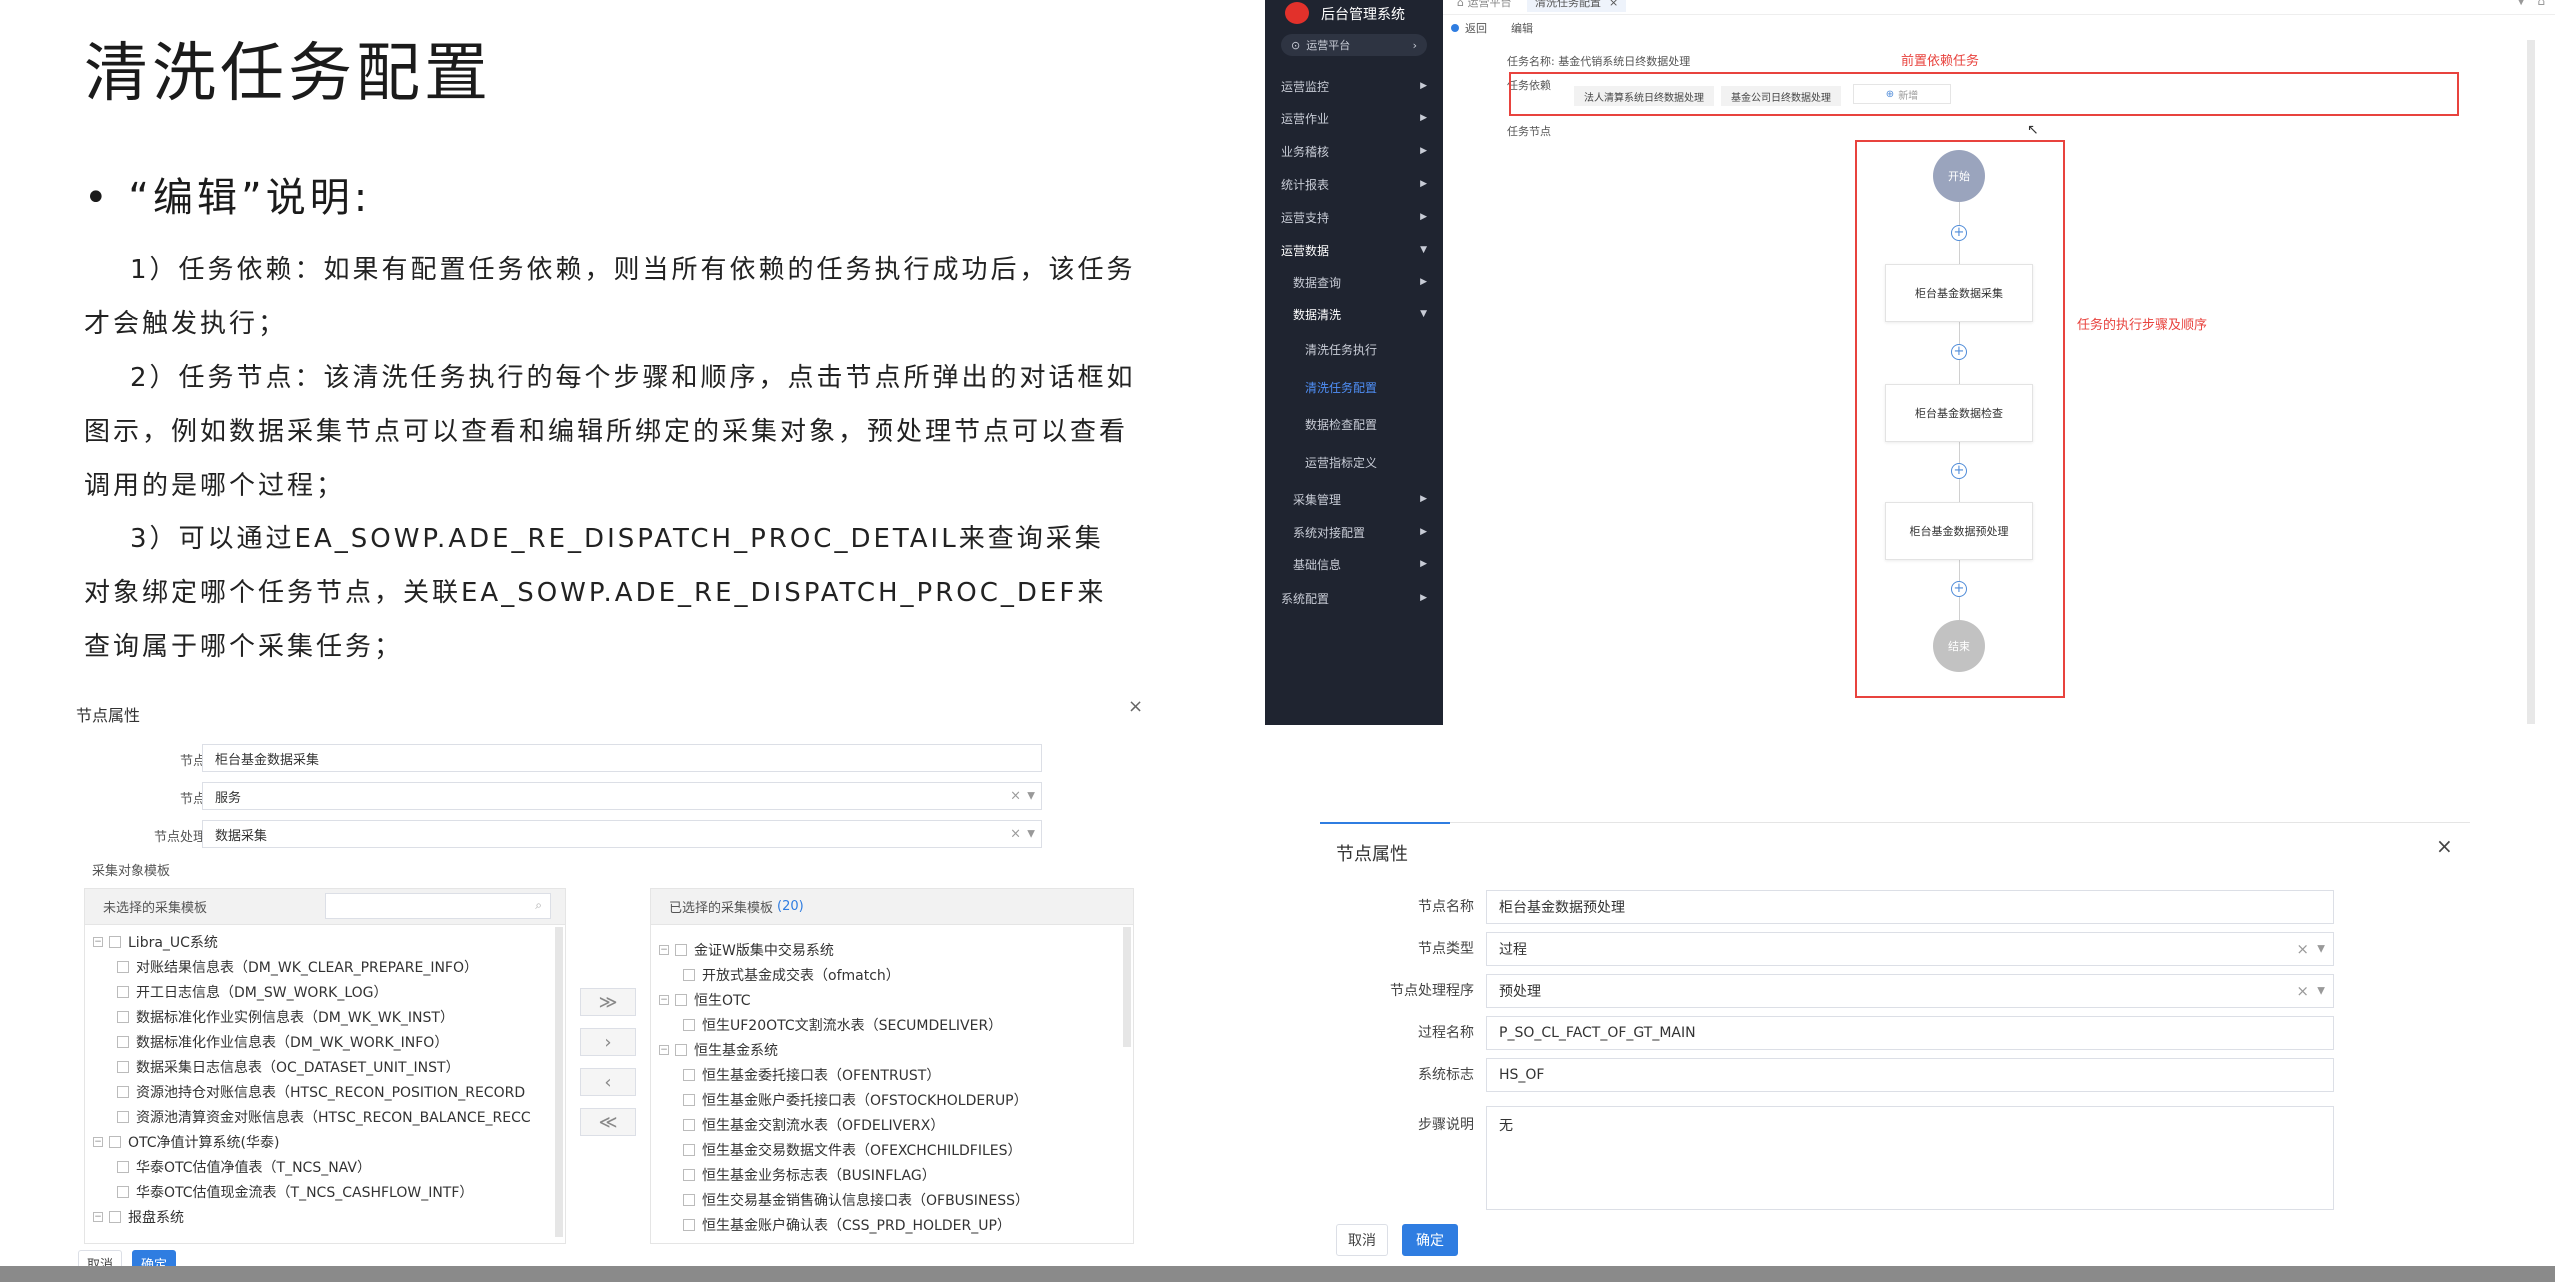 The height and width of the screenshot is (1282, 2555). What do you see at coordinates (1354, 314) in the screenshot?
I see `menu-data-clean: 数据清洗 ▼` at bounding box center [1354, 314].